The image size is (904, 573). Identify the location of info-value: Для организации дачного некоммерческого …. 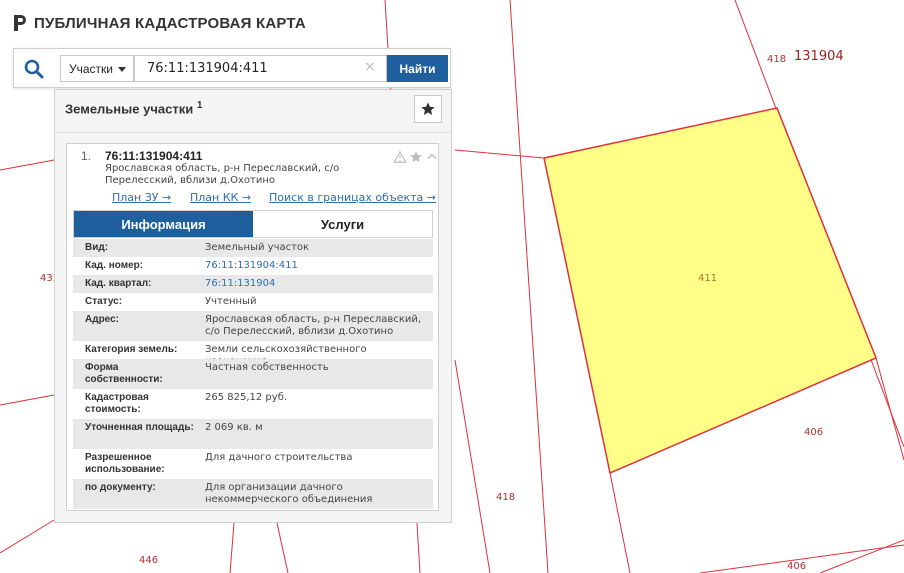
(289, 493).